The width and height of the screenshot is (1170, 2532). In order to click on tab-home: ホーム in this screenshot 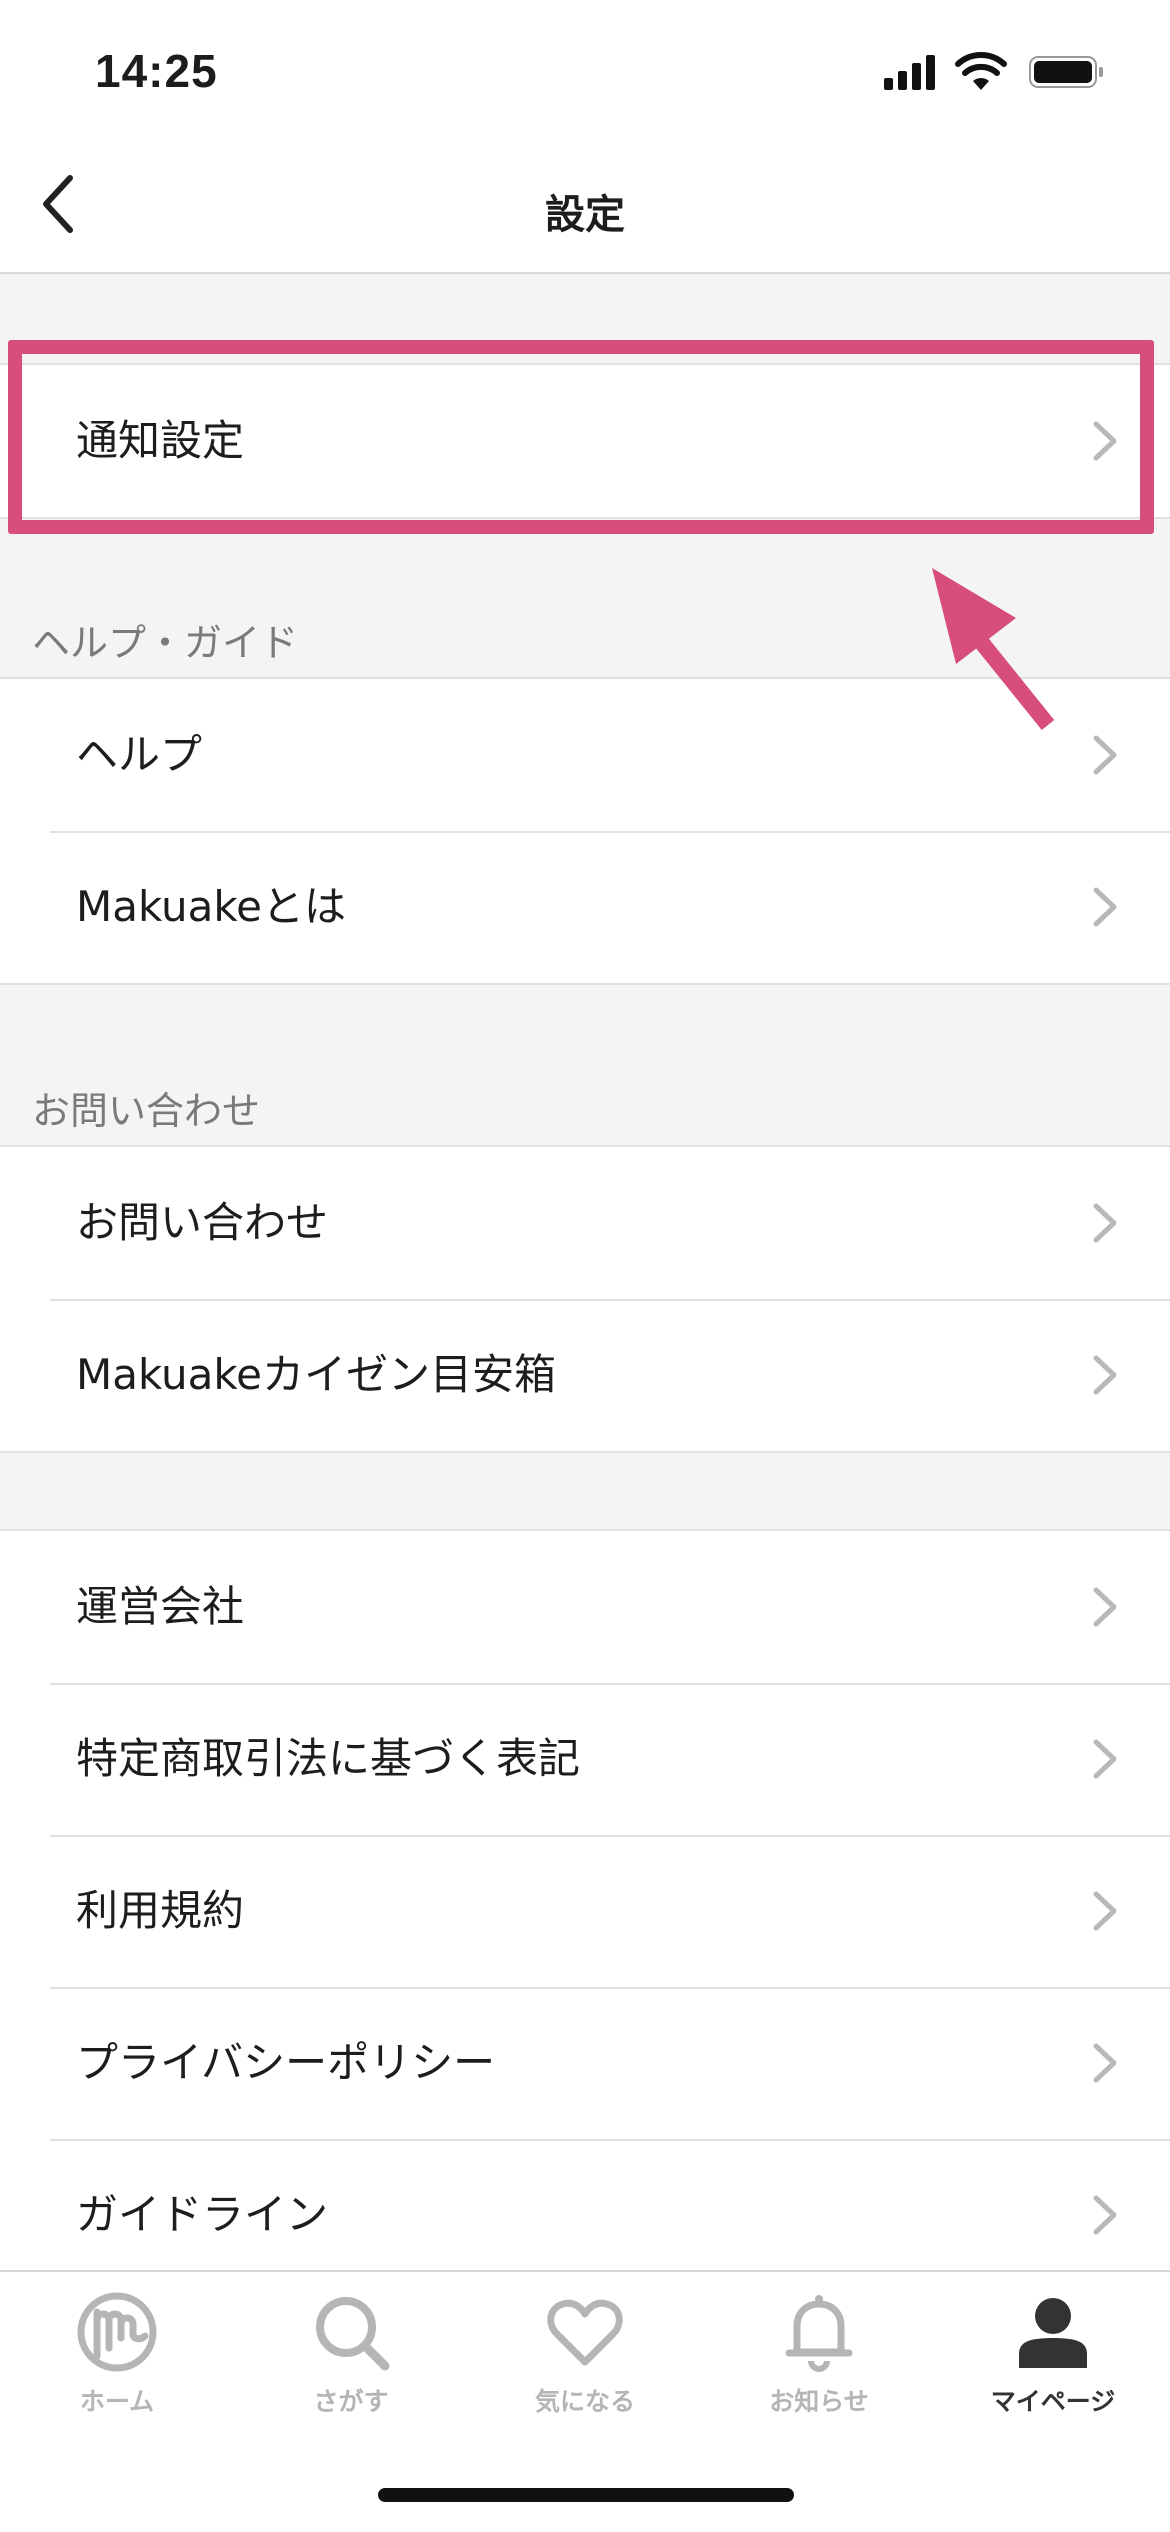, I will do `click(117, 2365)`.